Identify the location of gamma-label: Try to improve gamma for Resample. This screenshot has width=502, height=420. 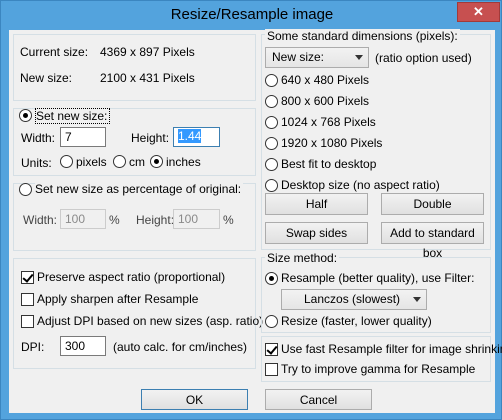
(378, 369).